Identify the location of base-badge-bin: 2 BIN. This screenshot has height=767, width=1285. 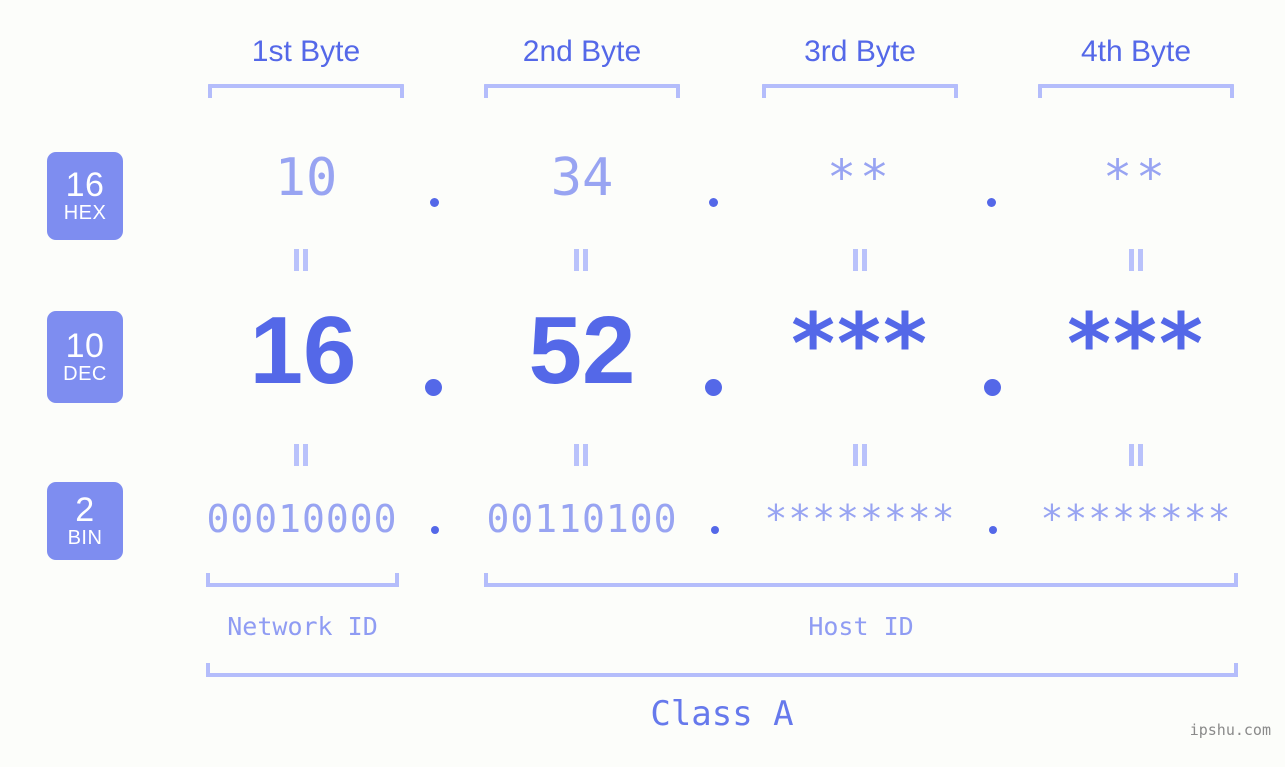
(85, 521).